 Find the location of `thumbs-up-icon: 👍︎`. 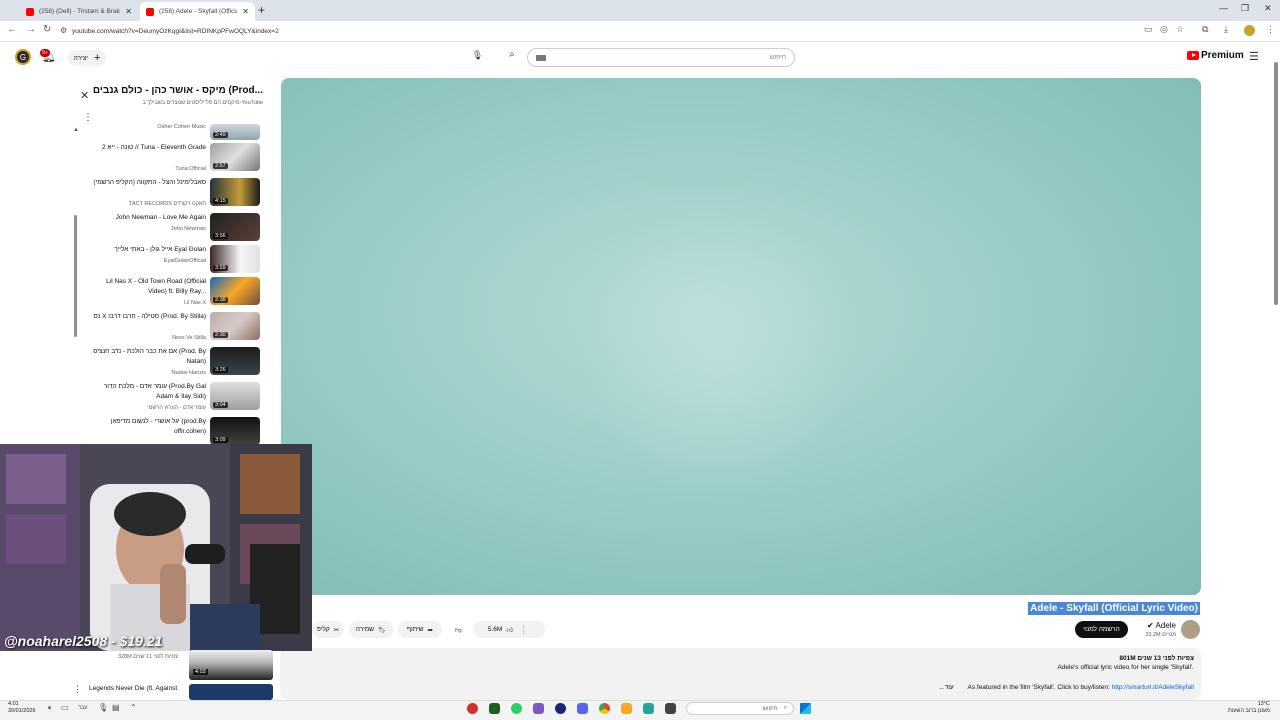

thumbs-up-icon: 👍︎ is located at coordinates (509, 630).